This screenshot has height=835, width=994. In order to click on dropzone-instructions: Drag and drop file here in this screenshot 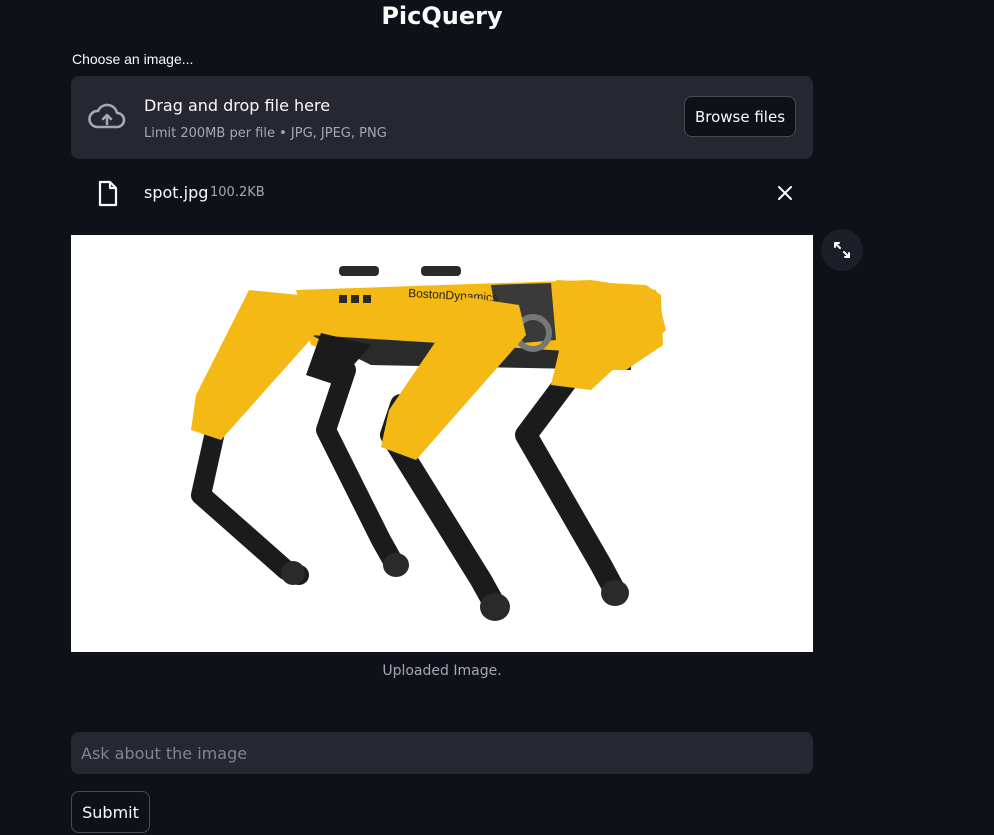, I will do `click(237, 105)`.